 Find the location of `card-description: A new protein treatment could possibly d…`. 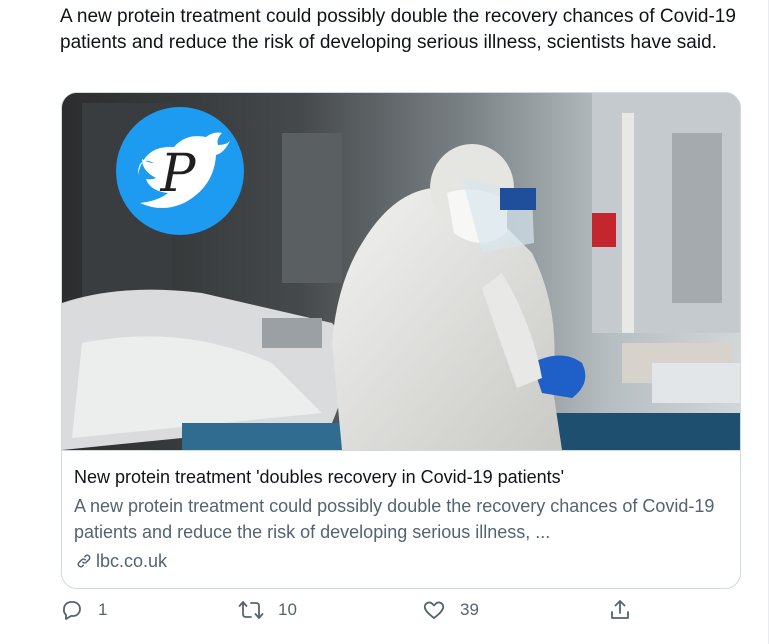

card-description: A new protein treatment could possibly d… is located at coordinates (394, 519).